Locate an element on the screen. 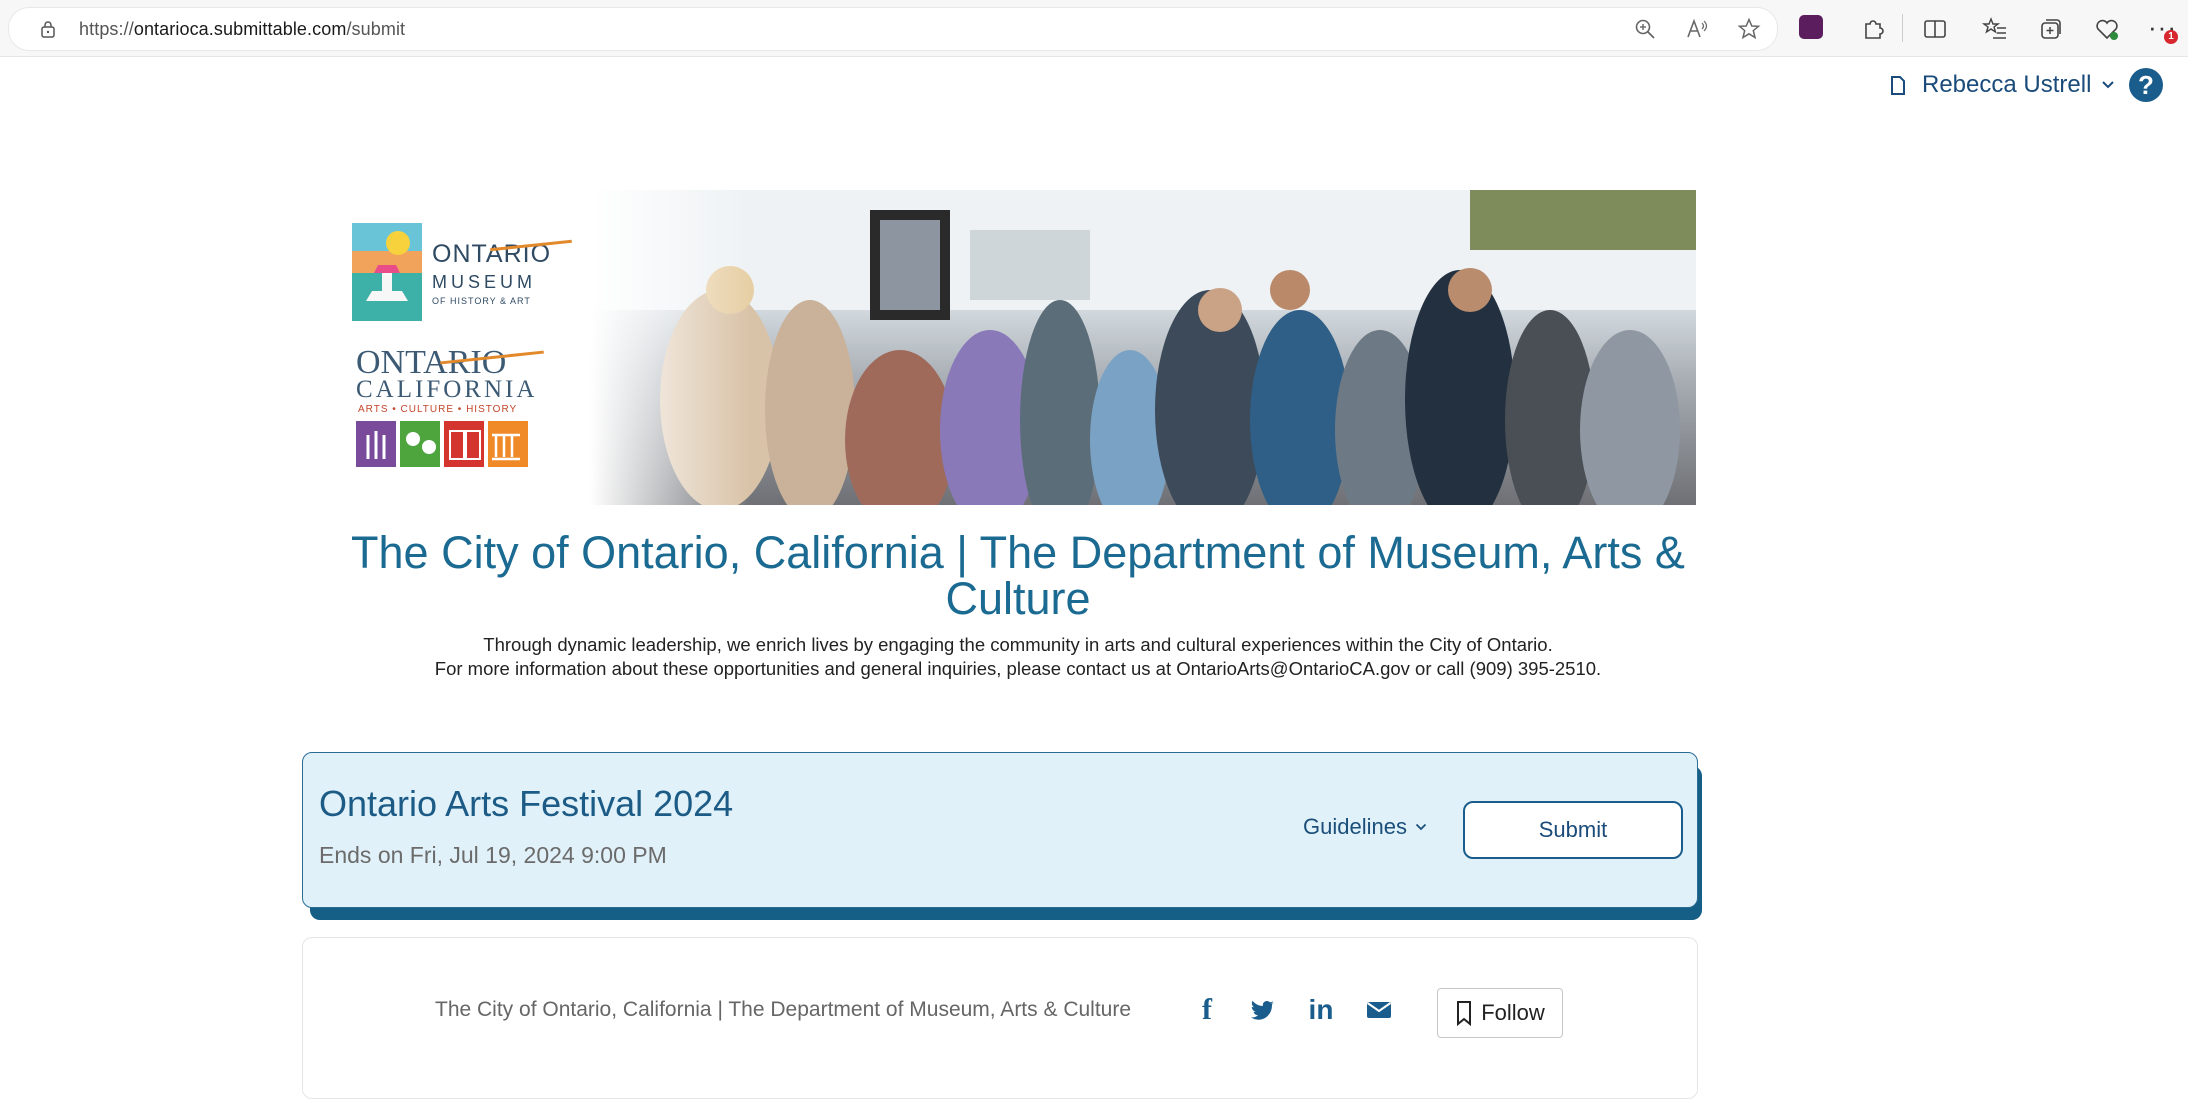  follow-label: Follow is located at coordinates (1513, 1012).